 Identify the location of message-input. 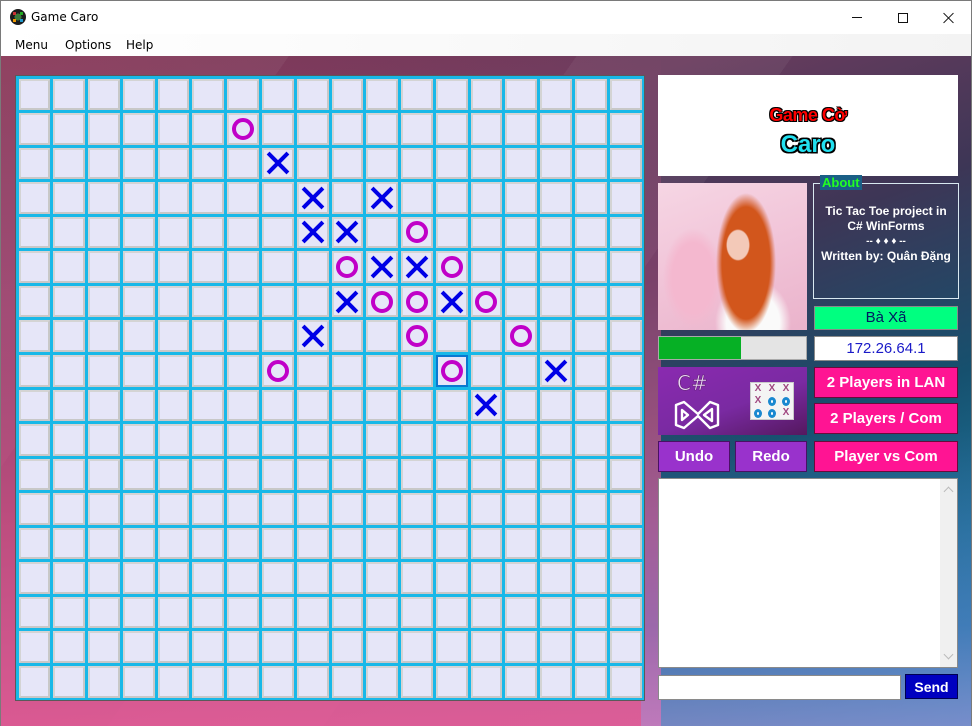
(779, 687).